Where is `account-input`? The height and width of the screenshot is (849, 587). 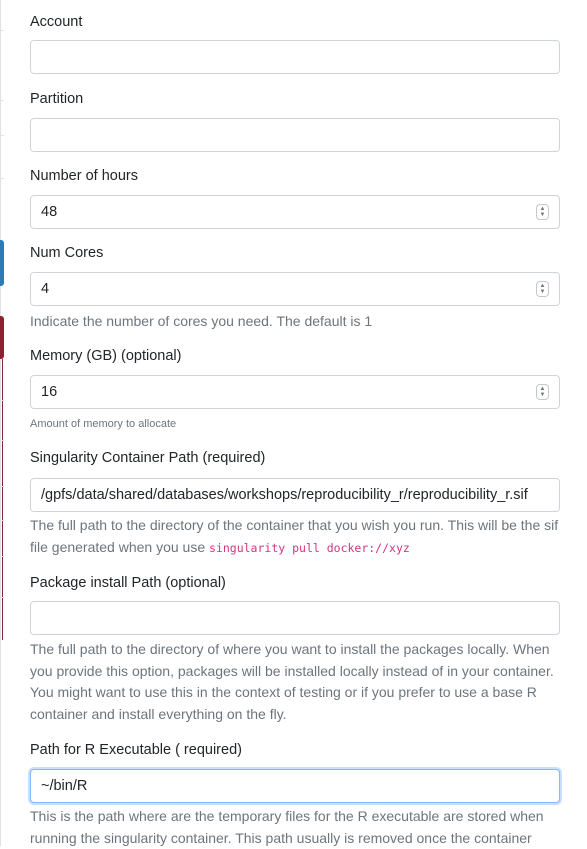
account-input is located at coordinates (295, 57).